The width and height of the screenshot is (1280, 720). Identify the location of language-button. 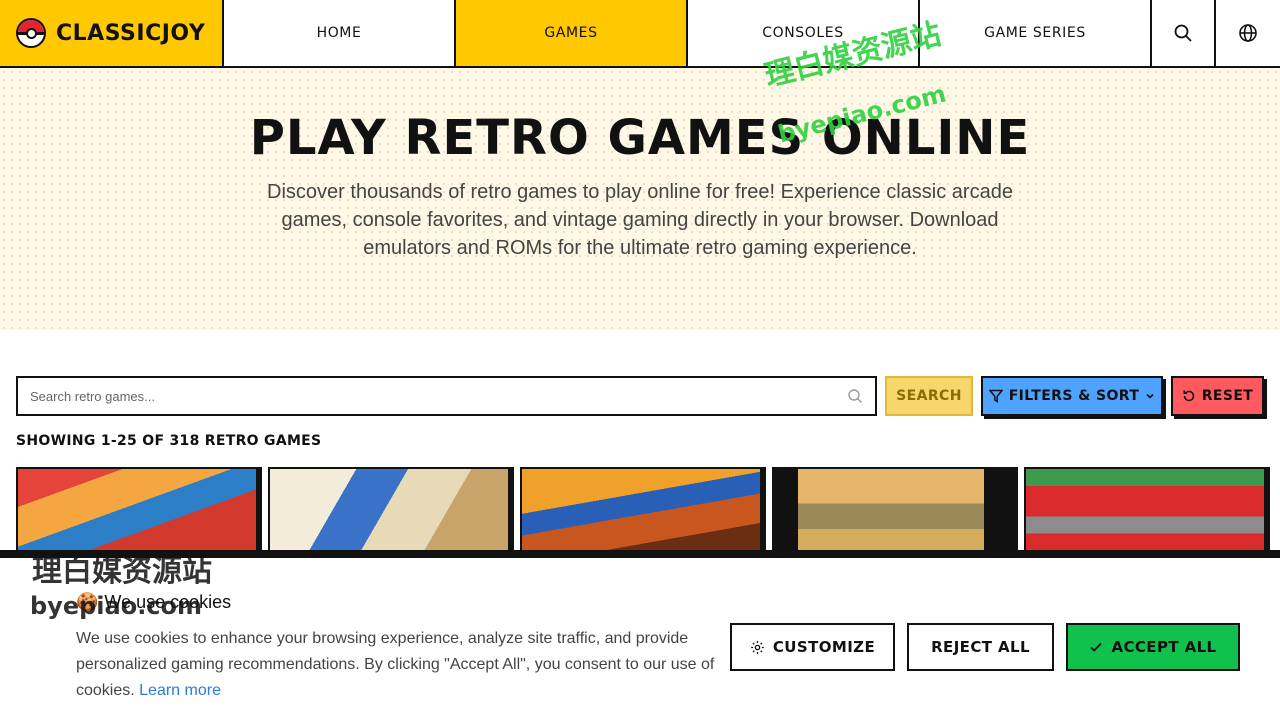
(1248, 33).